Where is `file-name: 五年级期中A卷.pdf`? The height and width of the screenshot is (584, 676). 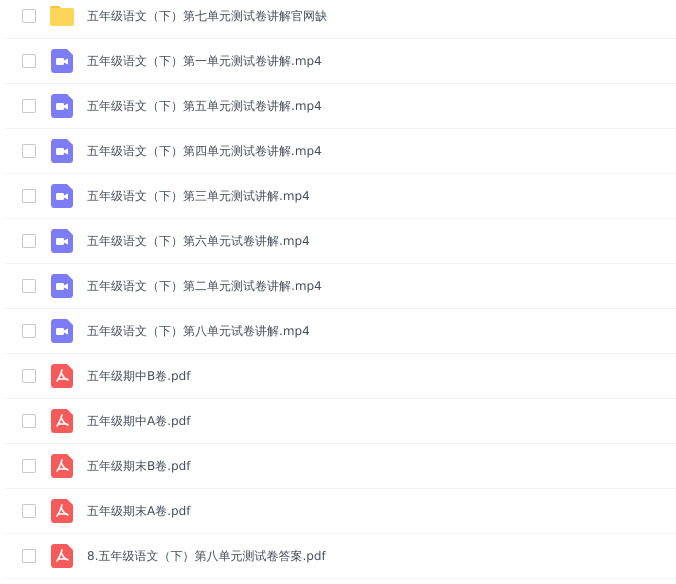
file-name: 五年级期中A卷.pdf is located at coordinates (138, 421).